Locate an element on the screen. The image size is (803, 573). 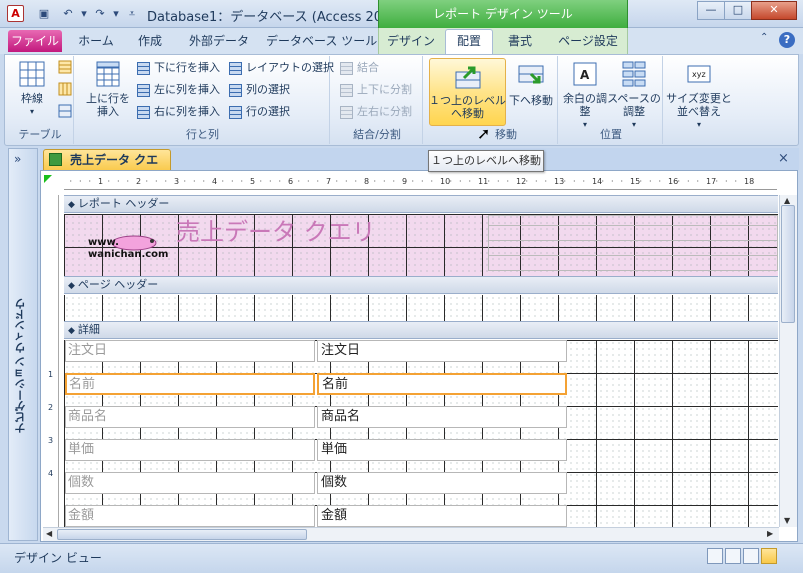
expand-nav-pane-icon: » is located at coordinates (17, 159).